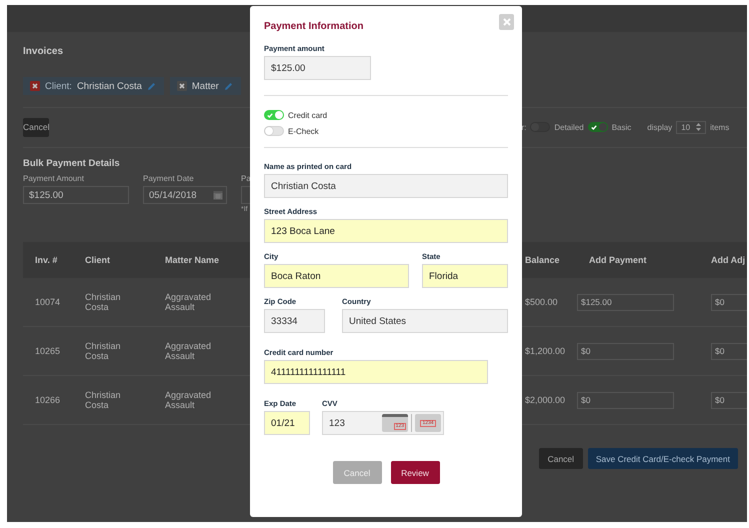  What do you see at coordinates (386, 231) in the screenshot?
I see `input-field: 123 Boca Lane` at bounding box center [386, 231].